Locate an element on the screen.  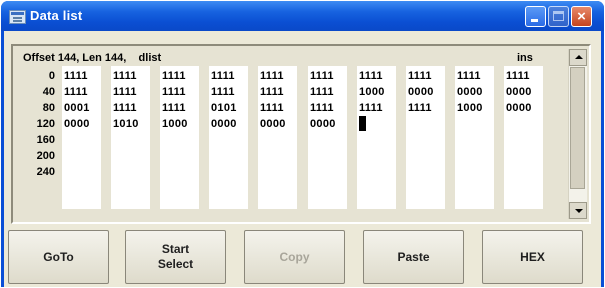
copy-label: Copy is located at coordinates (294, 256).